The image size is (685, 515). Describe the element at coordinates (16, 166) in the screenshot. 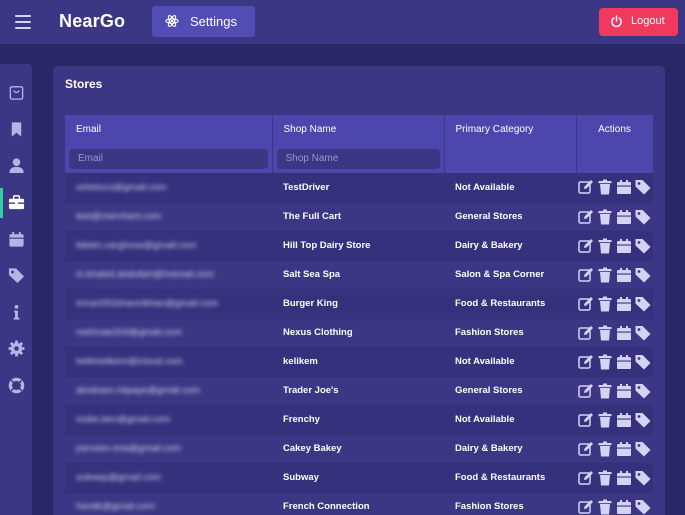

I see `sidebar-item-users` at that location.